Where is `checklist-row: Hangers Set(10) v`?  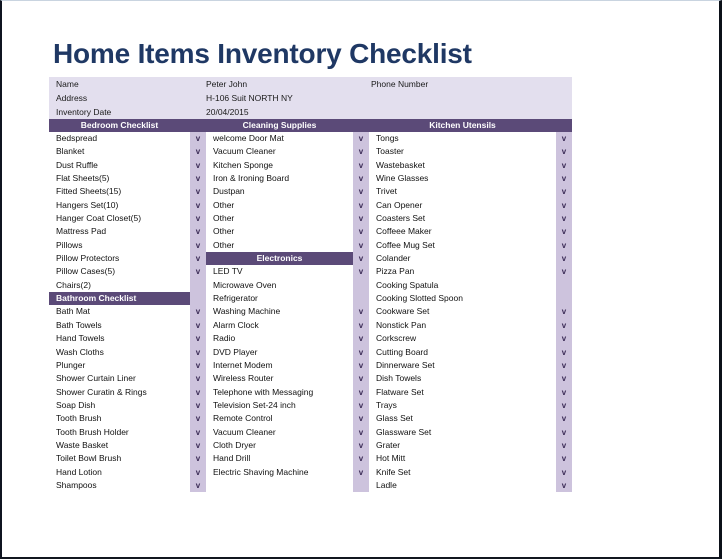 checklist-row: Hangers Set(10) v is located at coordinates (127, 205).